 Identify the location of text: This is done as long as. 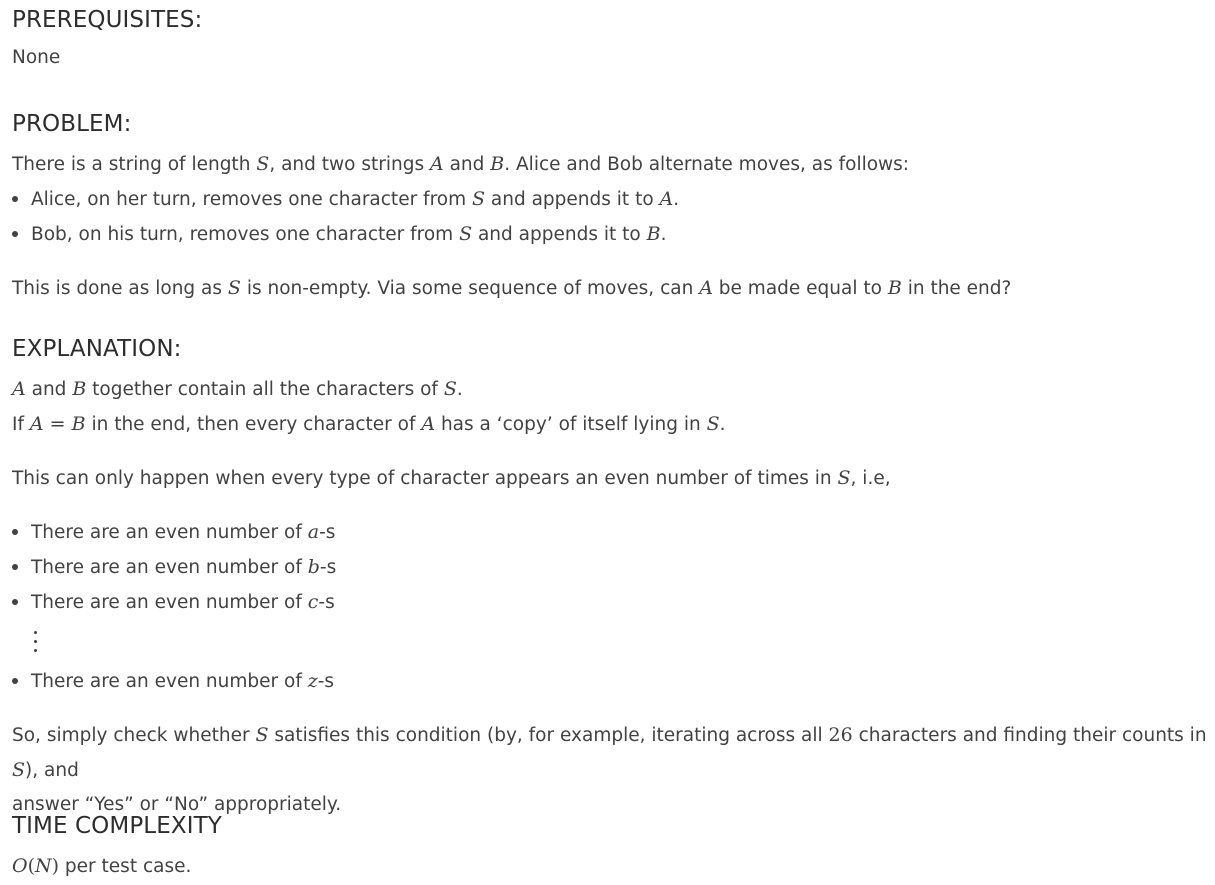
(120, 288).